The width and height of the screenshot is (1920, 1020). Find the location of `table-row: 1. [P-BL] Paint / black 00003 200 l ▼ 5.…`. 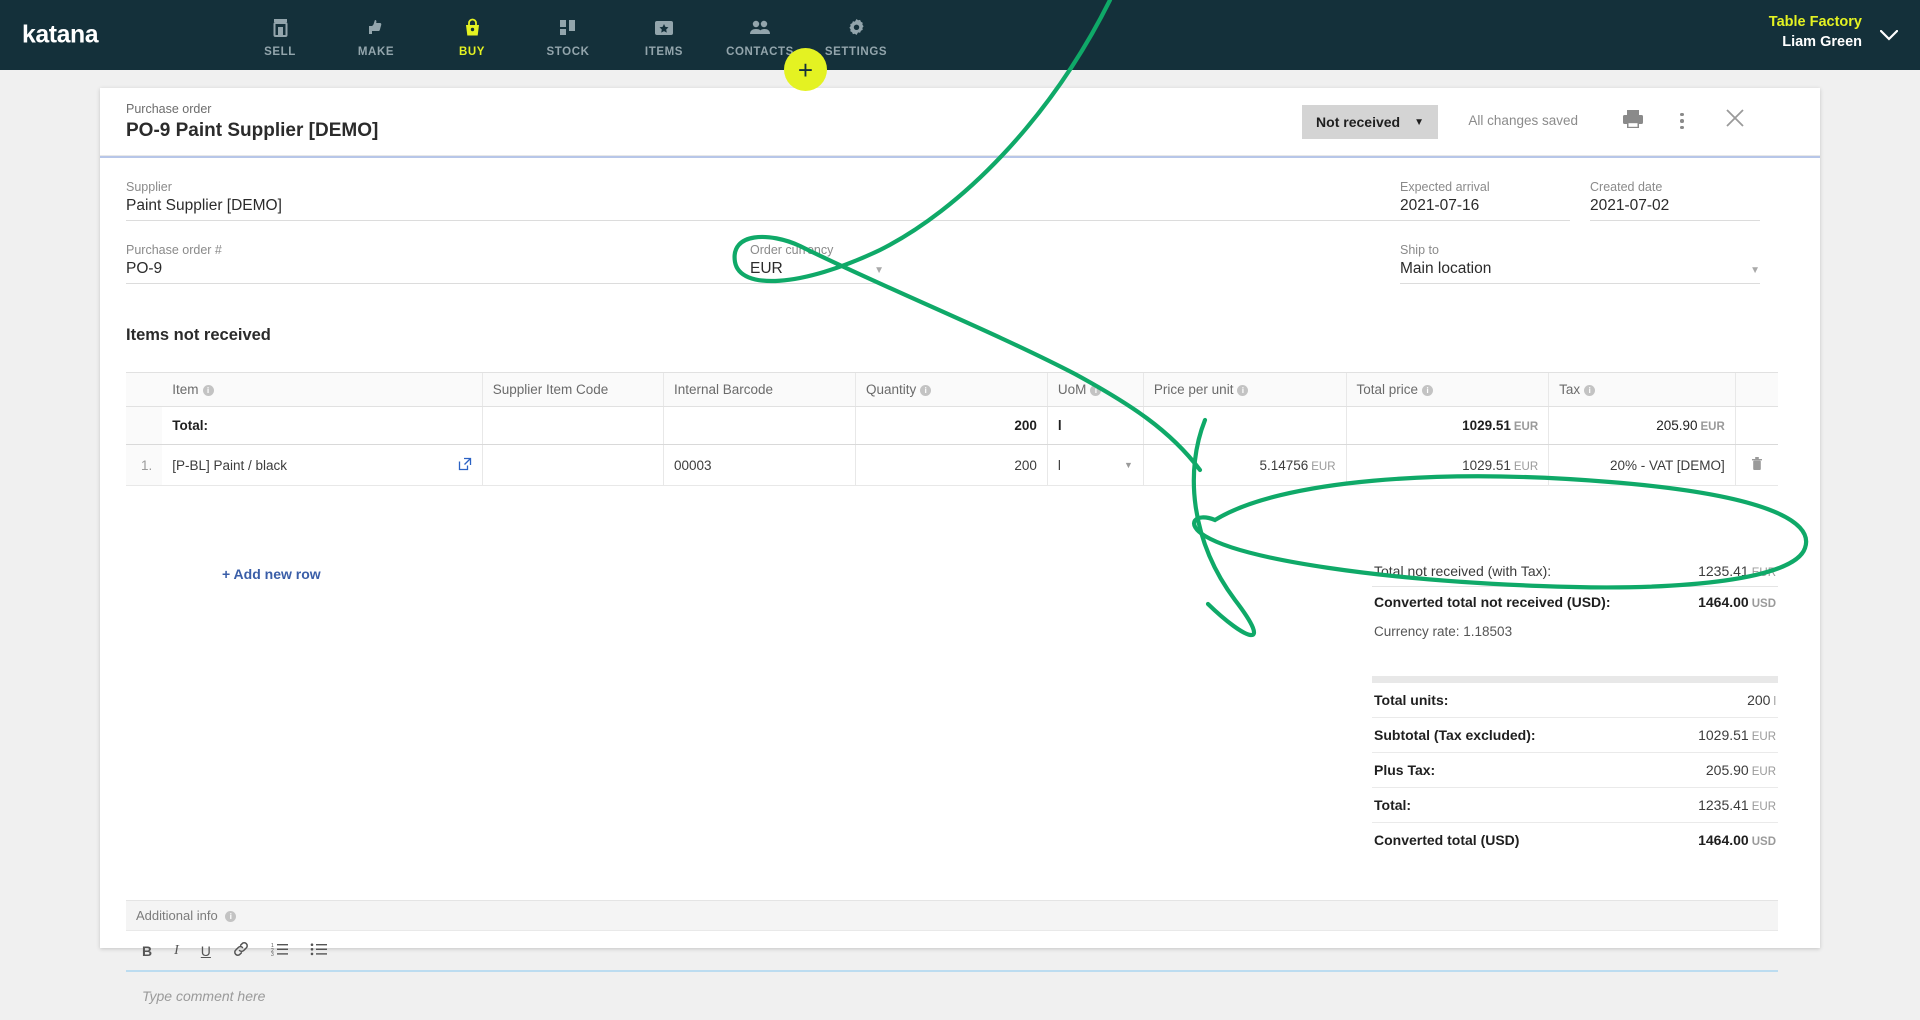

table-row: 1. [P-BL] Paint / black 00003 200 l ▼ 5.… is located at coordinates (952, 465).